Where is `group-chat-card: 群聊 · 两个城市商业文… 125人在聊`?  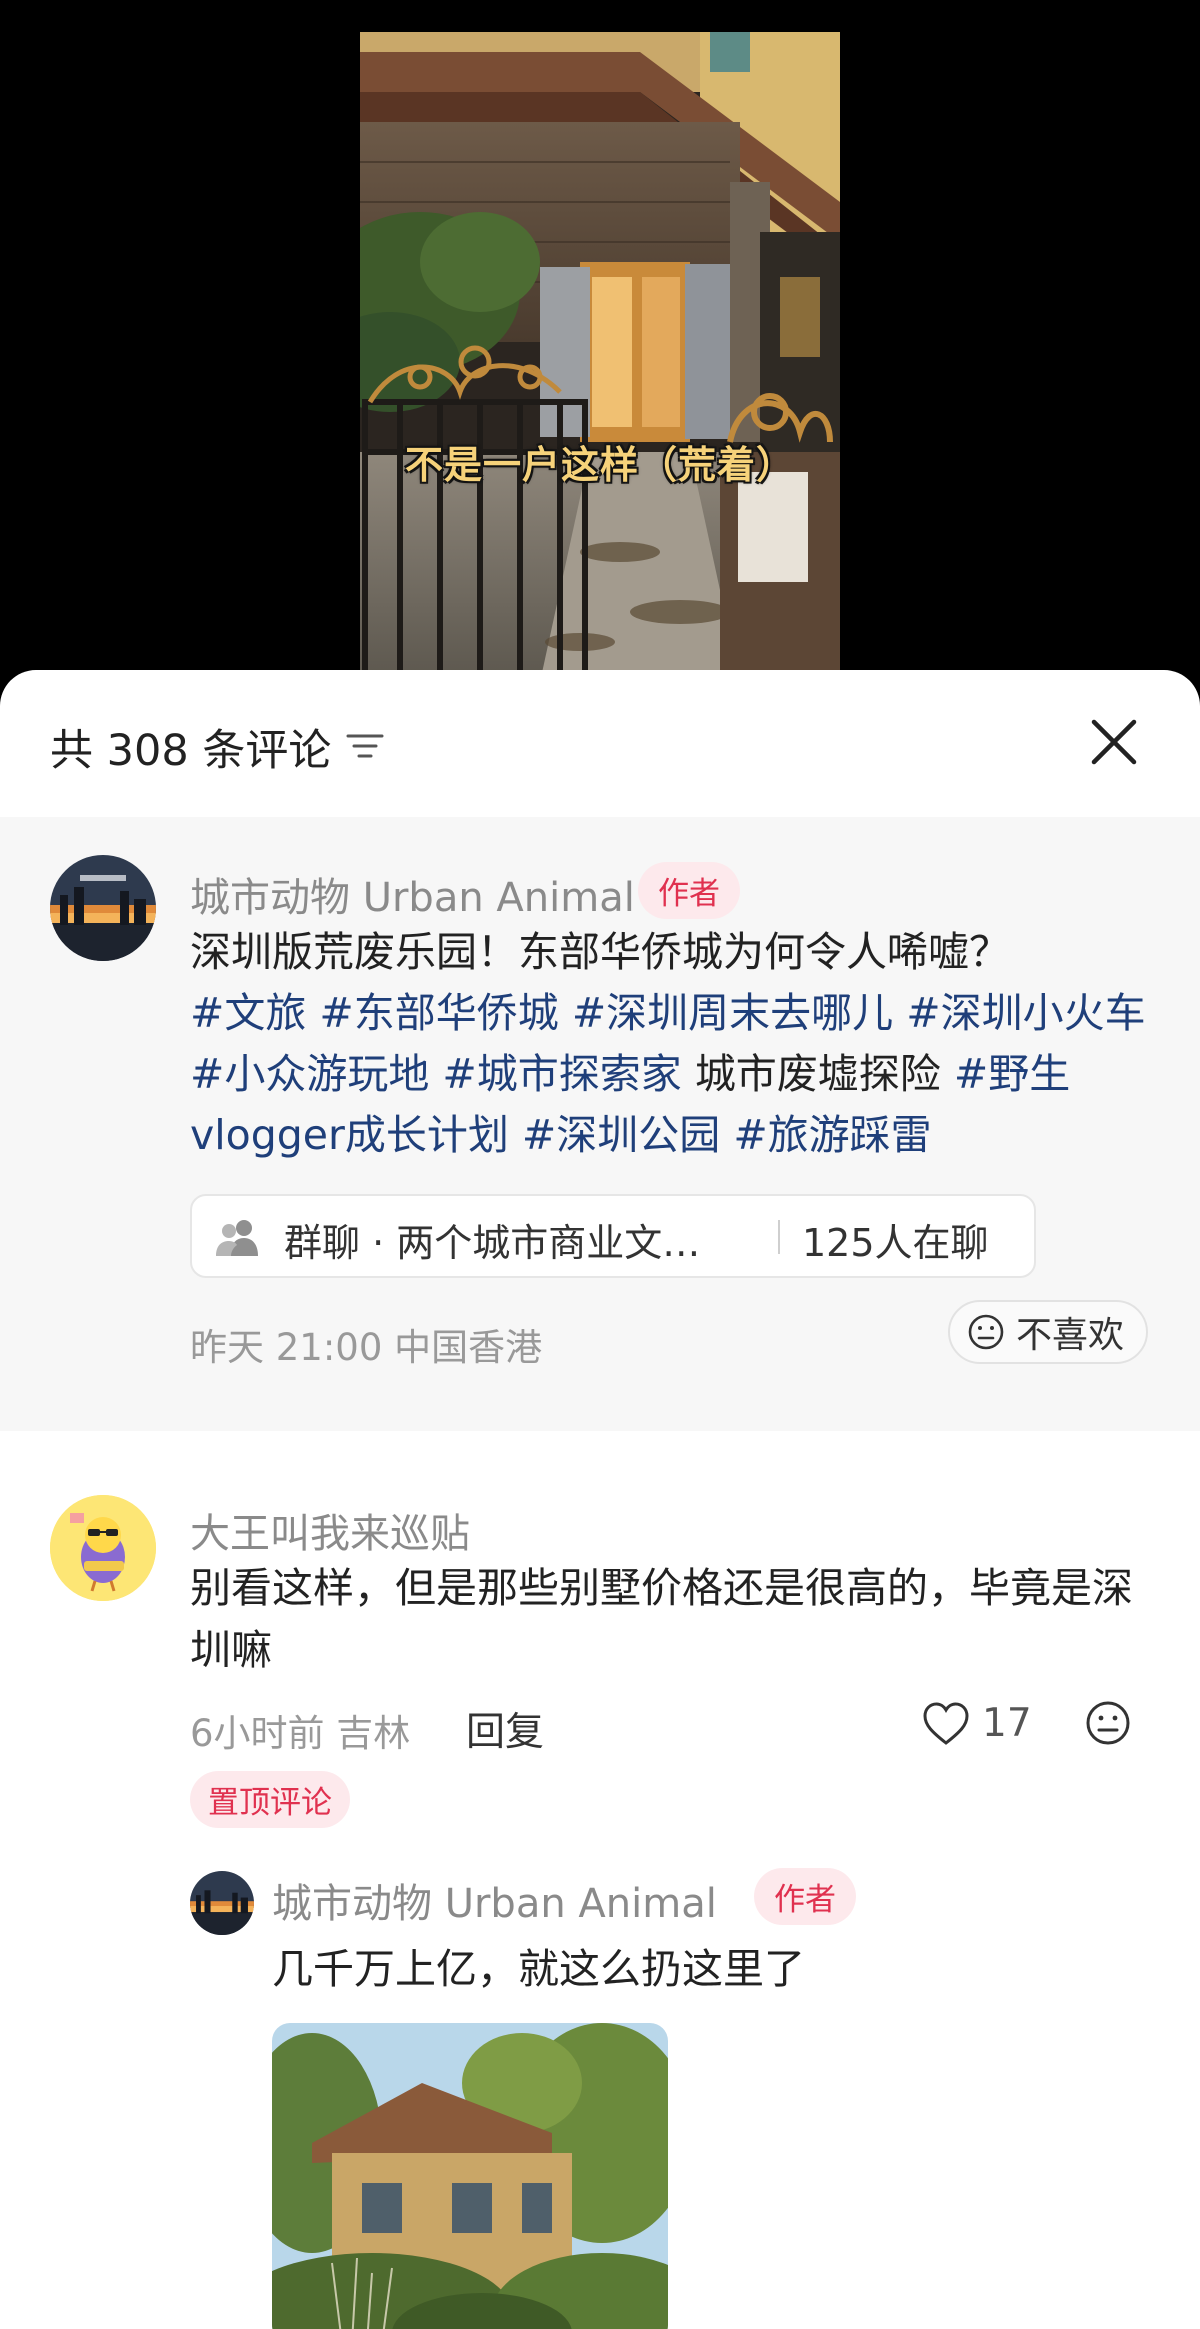 group-chat-card: 群聊 · 两个城市商业文… 125人在聊 is located at coordinates (613, 1236).